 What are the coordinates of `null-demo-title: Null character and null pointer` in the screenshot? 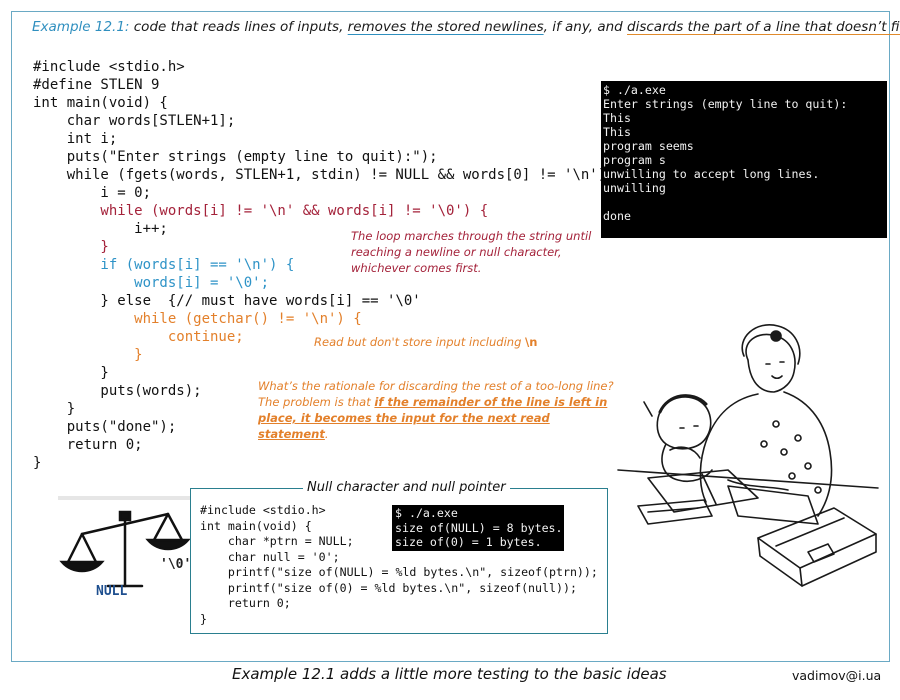 It's located at (406, 487).